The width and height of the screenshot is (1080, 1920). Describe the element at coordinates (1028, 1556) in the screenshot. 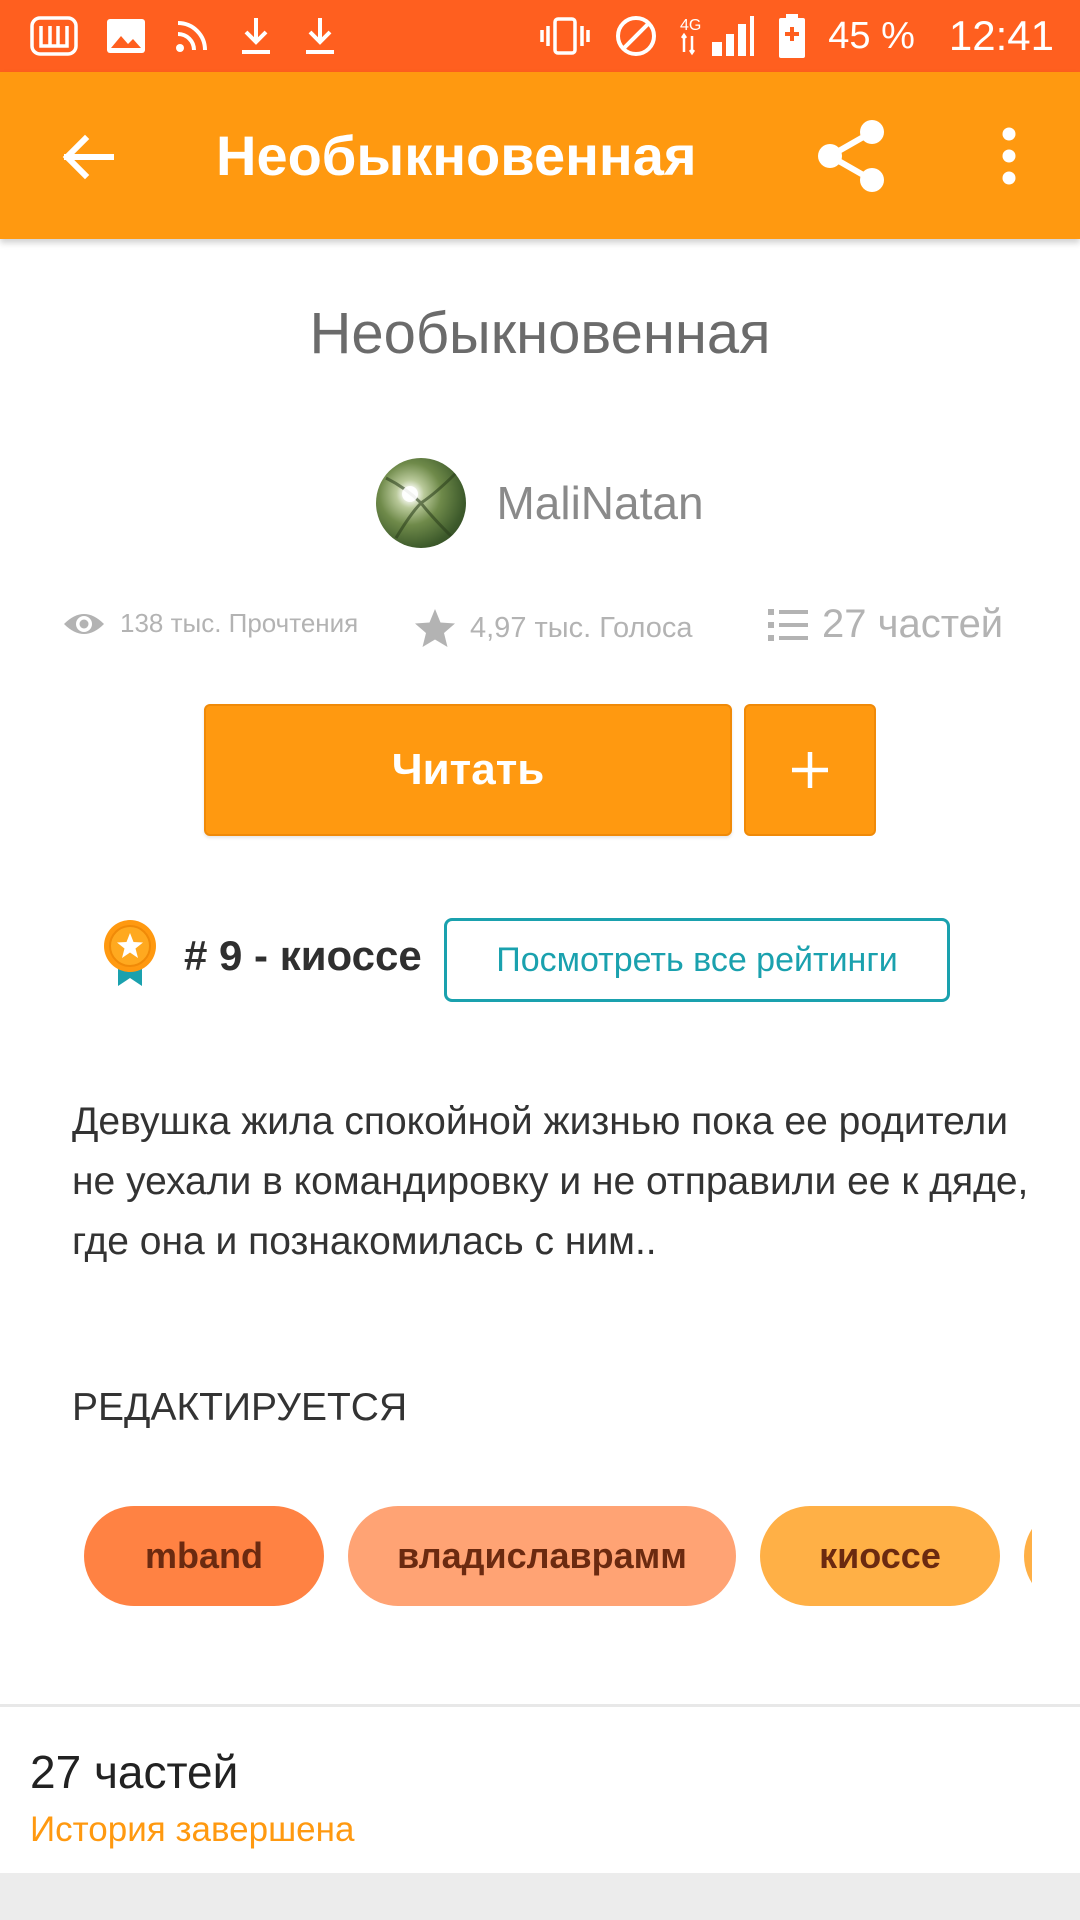

I see `tag-chip-partial` at that location.